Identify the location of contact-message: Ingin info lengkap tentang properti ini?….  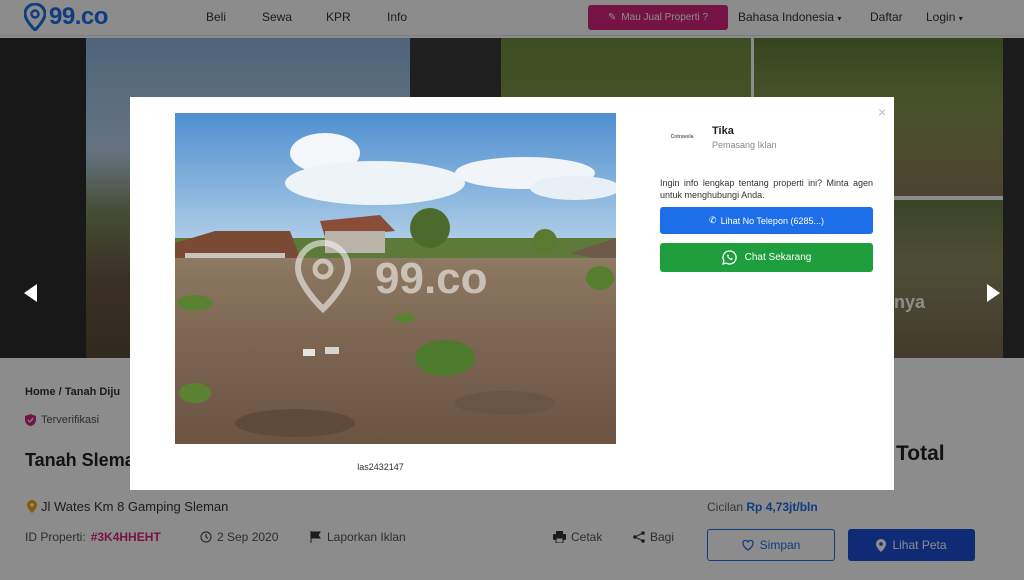
(766, 189).